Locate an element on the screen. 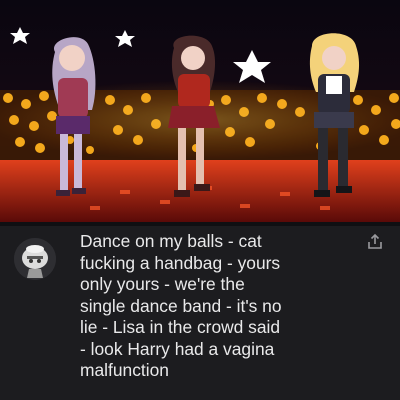 The width and height of the screenshot is (400, 400). share-glyph is located at coordinates (375, 241).